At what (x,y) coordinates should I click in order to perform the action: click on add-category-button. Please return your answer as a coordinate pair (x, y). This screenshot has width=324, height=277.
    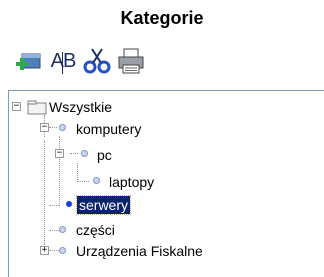
    Looking at the image, I should click on (29, 61).